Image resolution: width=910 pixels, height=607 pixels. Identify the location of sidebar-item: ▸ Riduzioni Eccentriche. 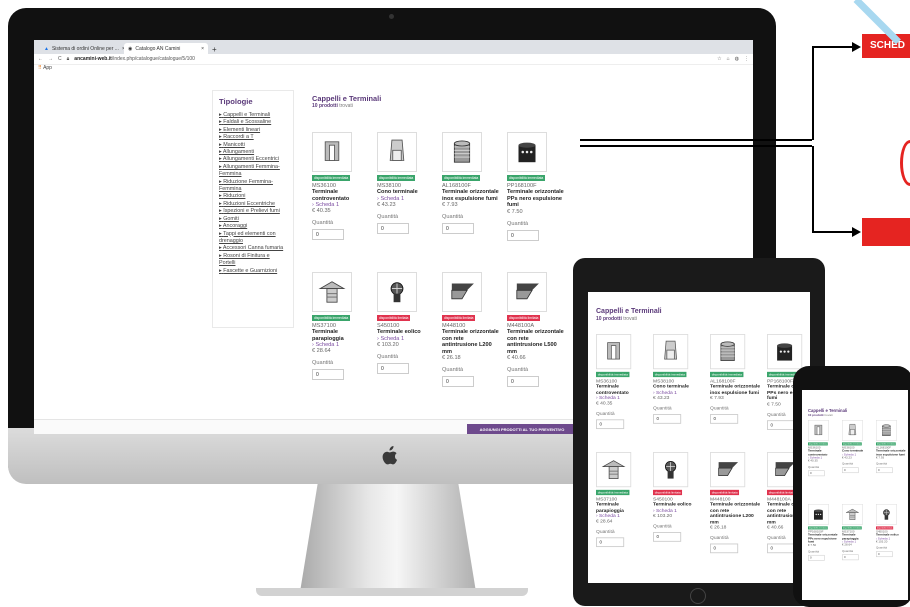
(253, 204).